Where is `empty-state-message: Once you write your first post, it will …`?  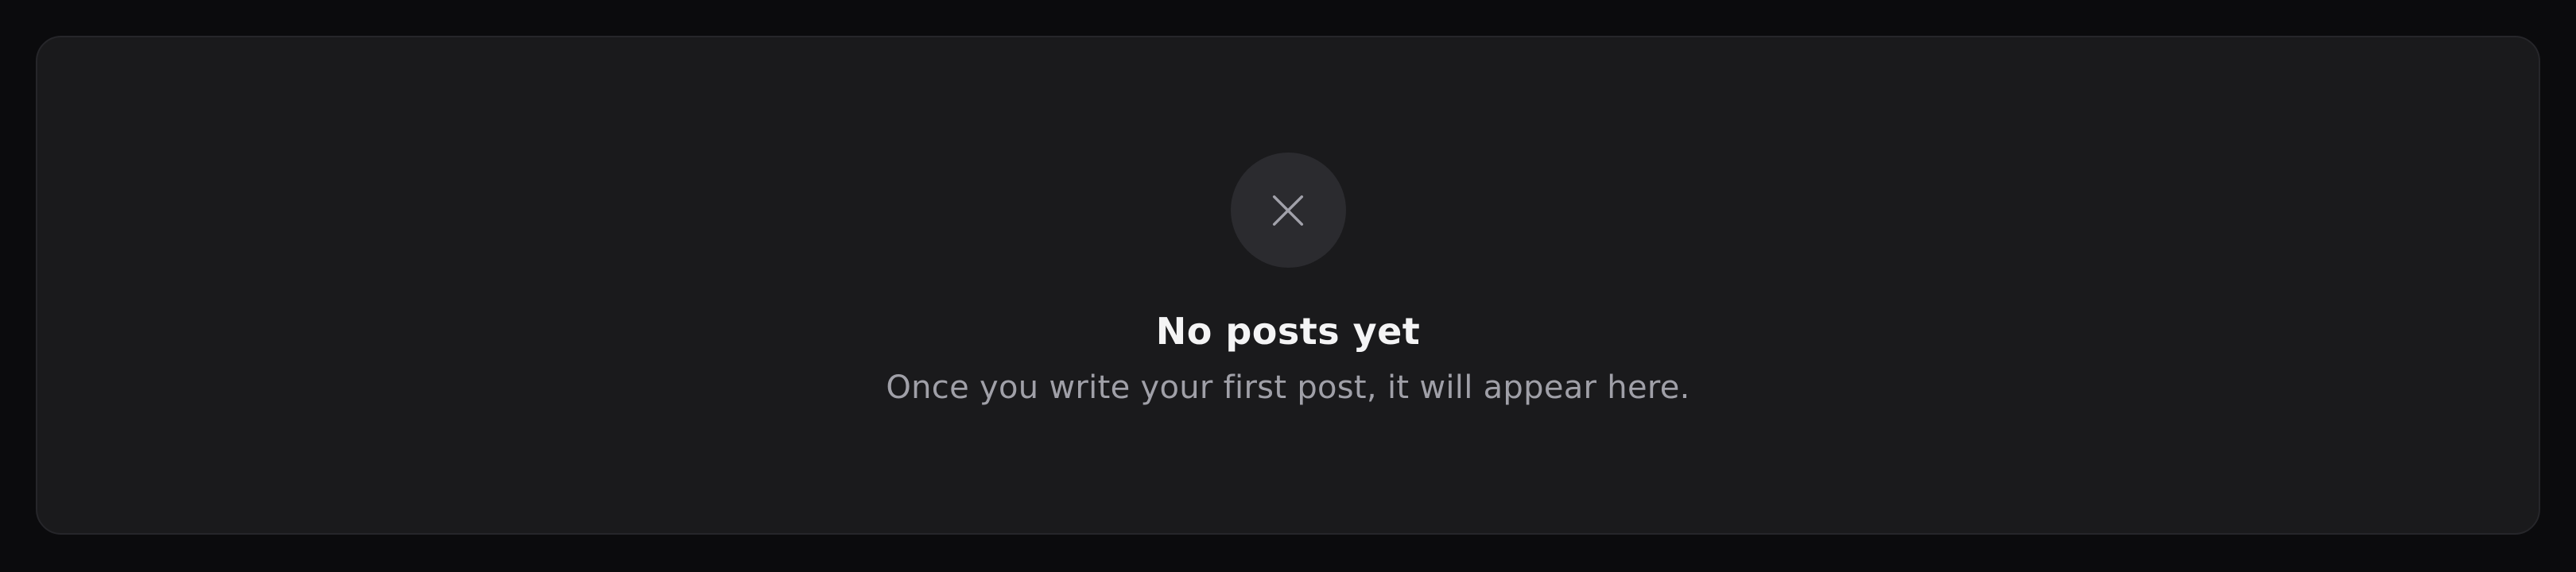
empty-state-message: Once you write your first post, it will … is located at coordinates (1288, 387).